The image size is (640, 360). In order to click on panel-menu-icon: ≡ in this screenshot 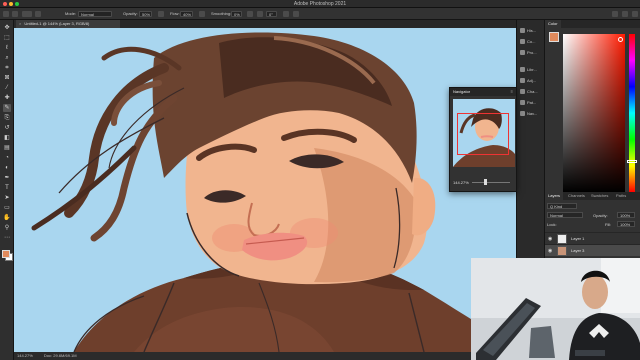, I will do `click(512, 92)`.